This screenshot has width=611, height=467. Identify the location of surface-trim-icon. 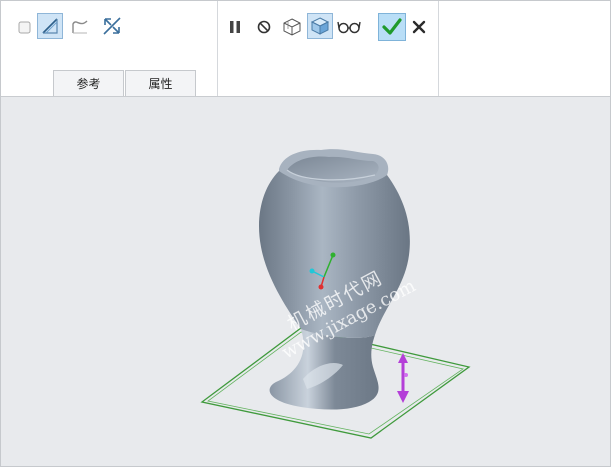
(50, 26).